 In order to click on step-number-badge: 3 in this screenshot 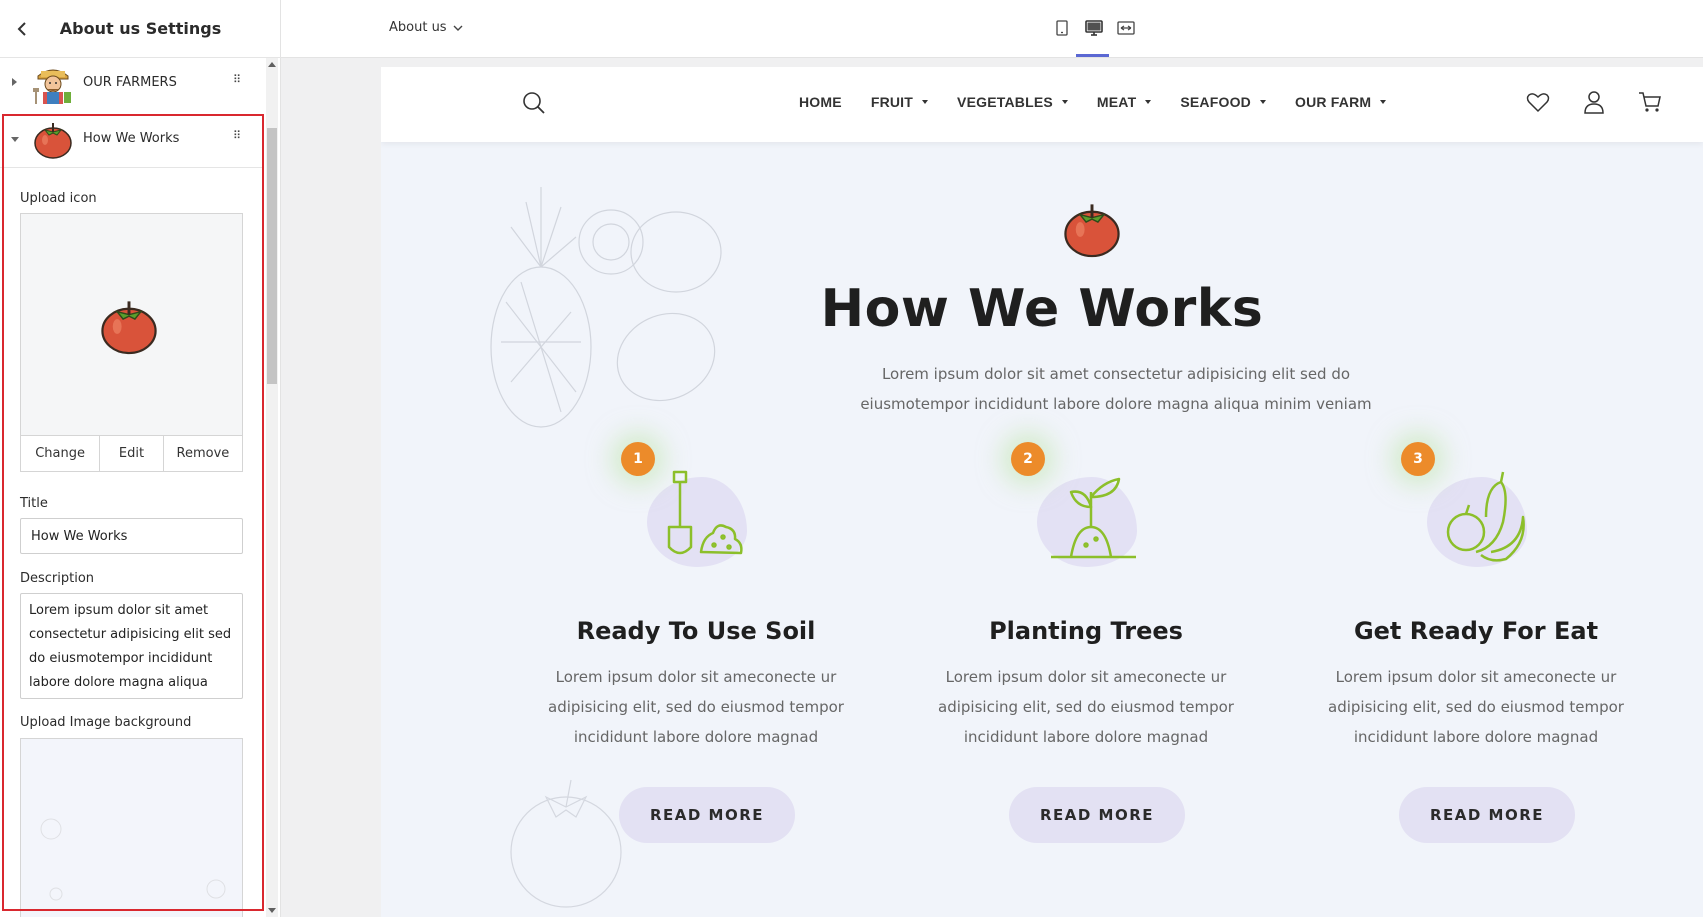, I will do `click(1418, 459)`.